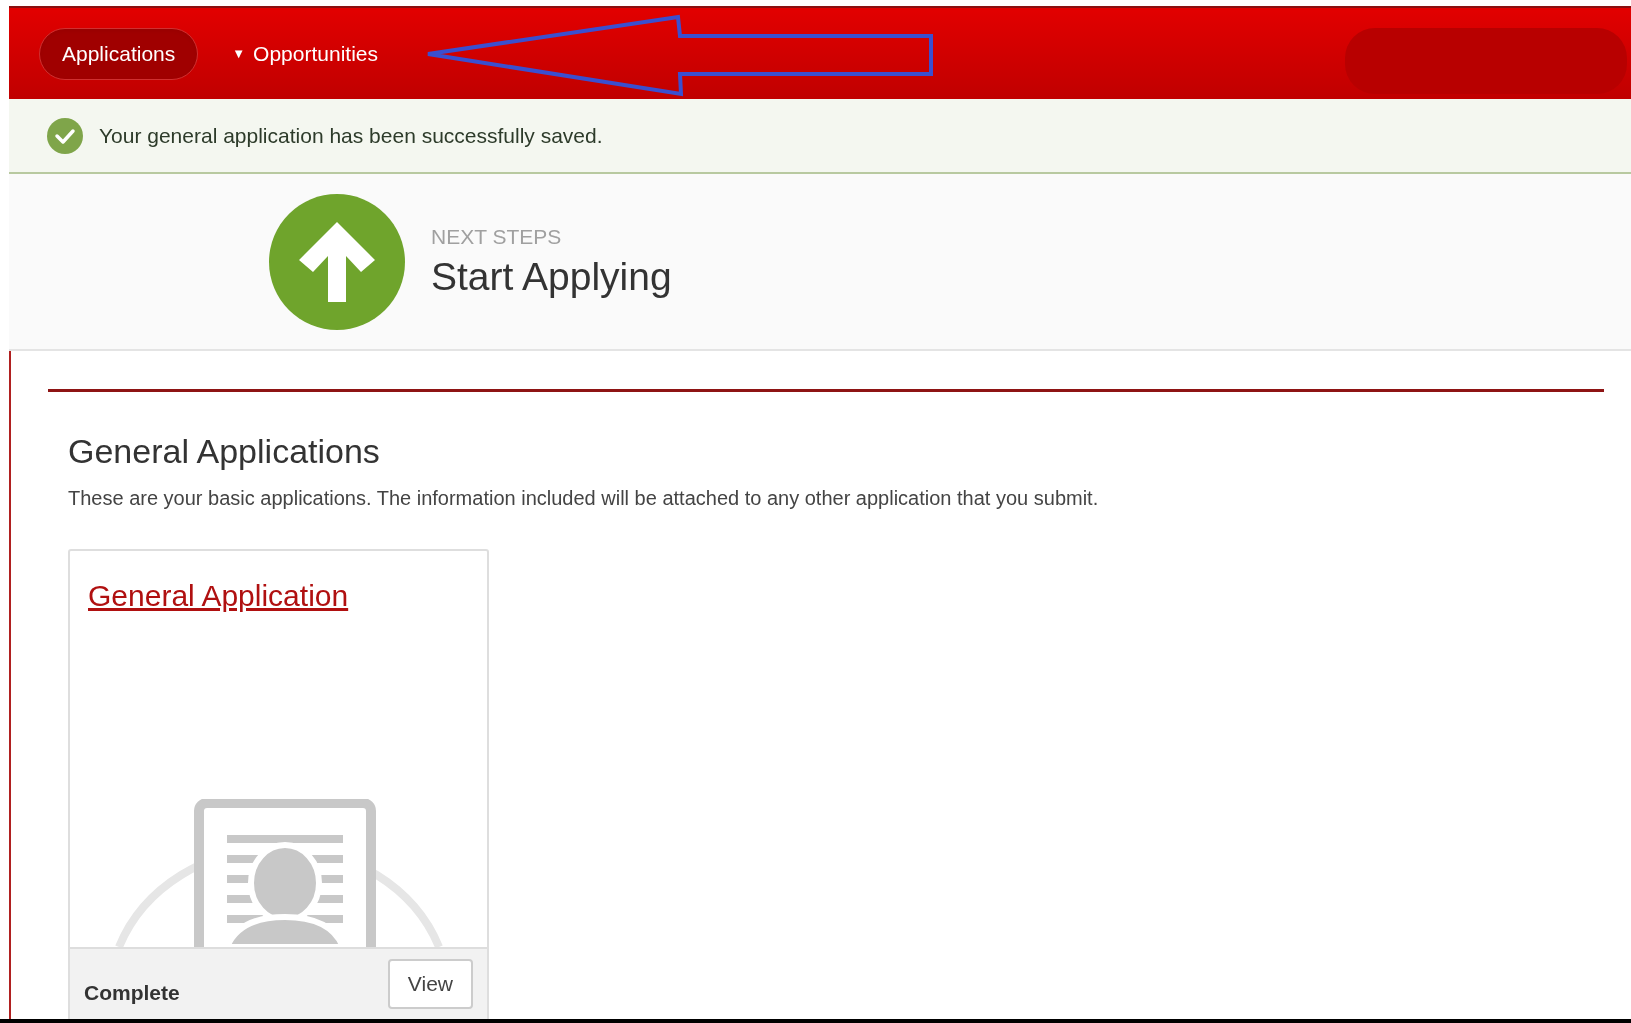 The image size is (1631, 1023). I want to click on eyebrow-label: NEXT STEPS, so click(497, 237).